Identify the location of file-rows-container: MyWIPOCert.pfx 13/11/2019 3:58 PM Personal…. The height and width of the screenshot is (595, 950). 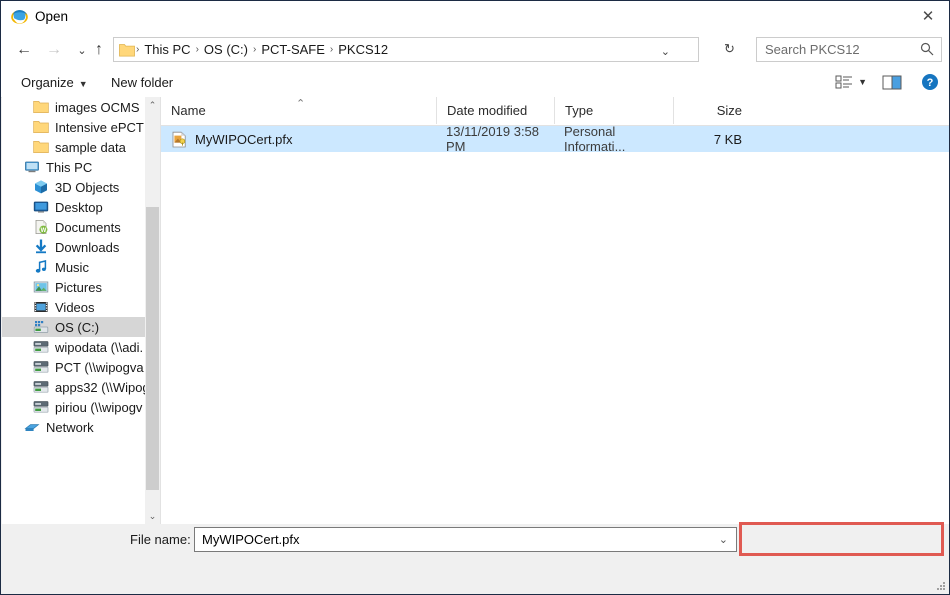
(555, 139).